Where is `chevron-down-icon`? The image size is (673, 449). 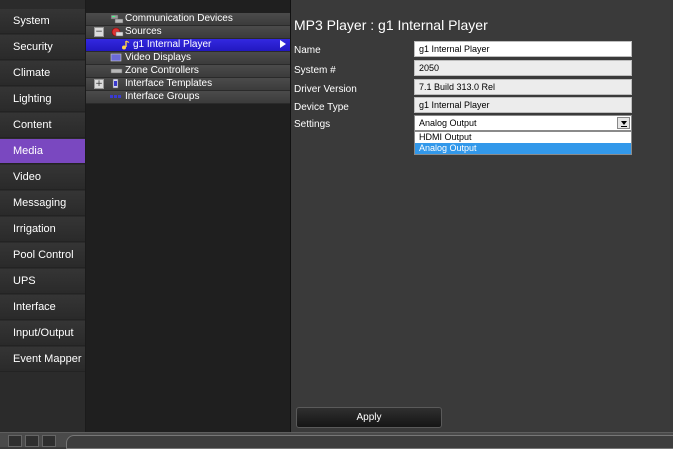 chevron-down-icon is located at coordinates (623, 123).